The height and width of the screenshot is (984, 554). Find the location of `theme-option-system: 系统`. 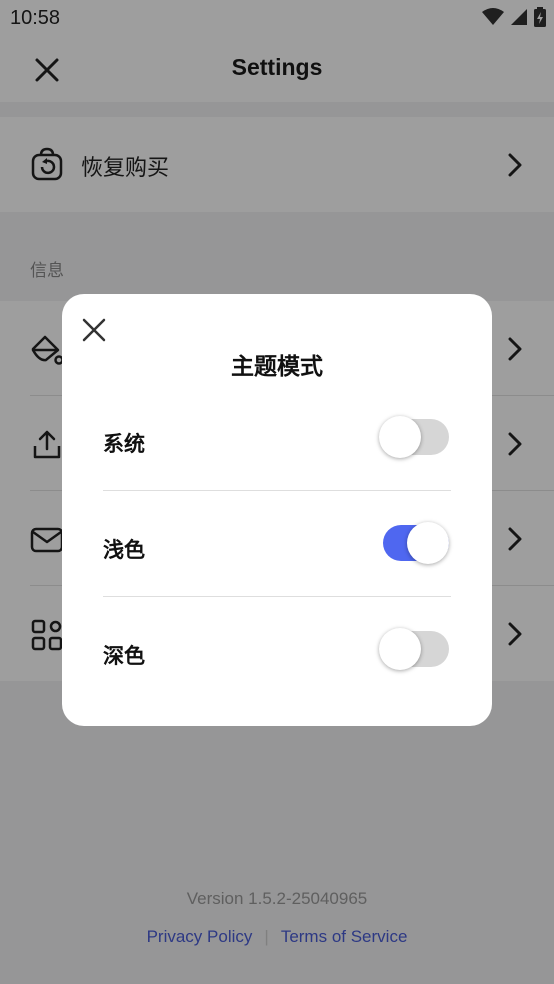

theme-option-system: 系统 is located at coordinates (277, 438).